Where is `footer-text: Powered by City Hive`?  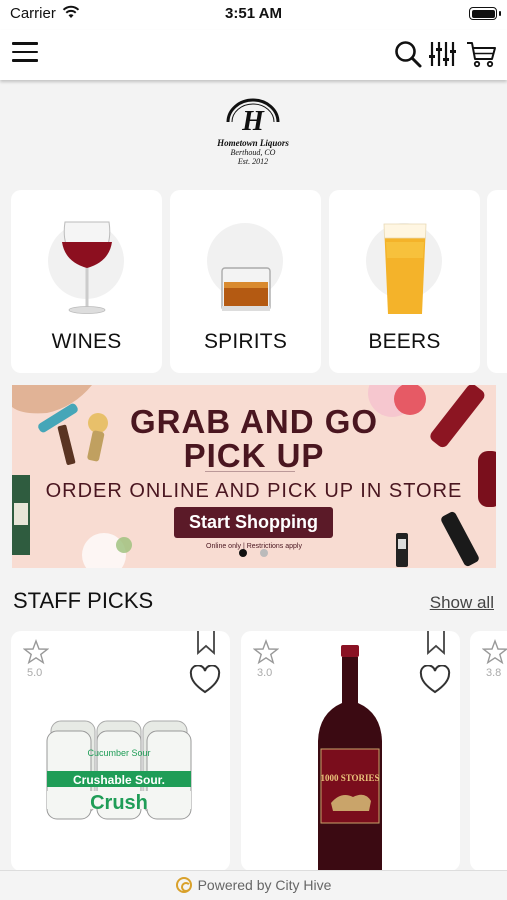
footer-text: Powered by City Hive is located at coordinates (265, 885).